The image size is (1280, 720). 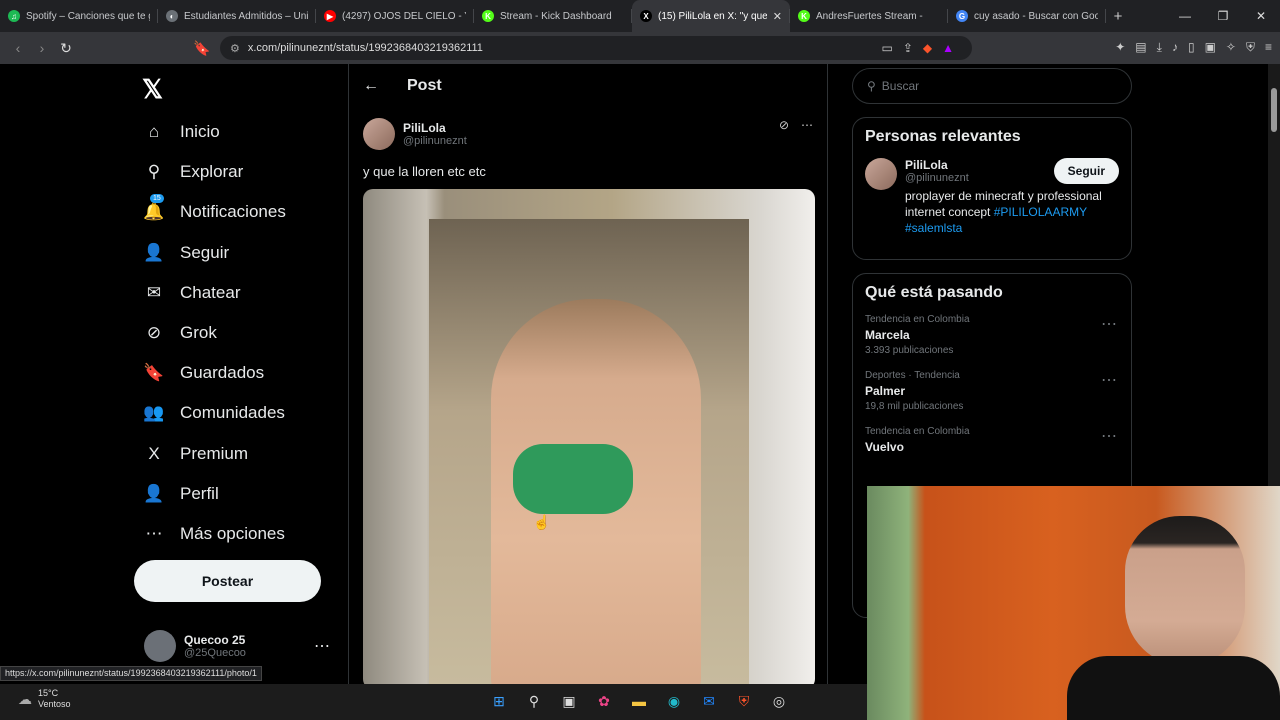 I want to click on nav-item-inicio: ⌂ Inicio, so click(x=241, y=132).